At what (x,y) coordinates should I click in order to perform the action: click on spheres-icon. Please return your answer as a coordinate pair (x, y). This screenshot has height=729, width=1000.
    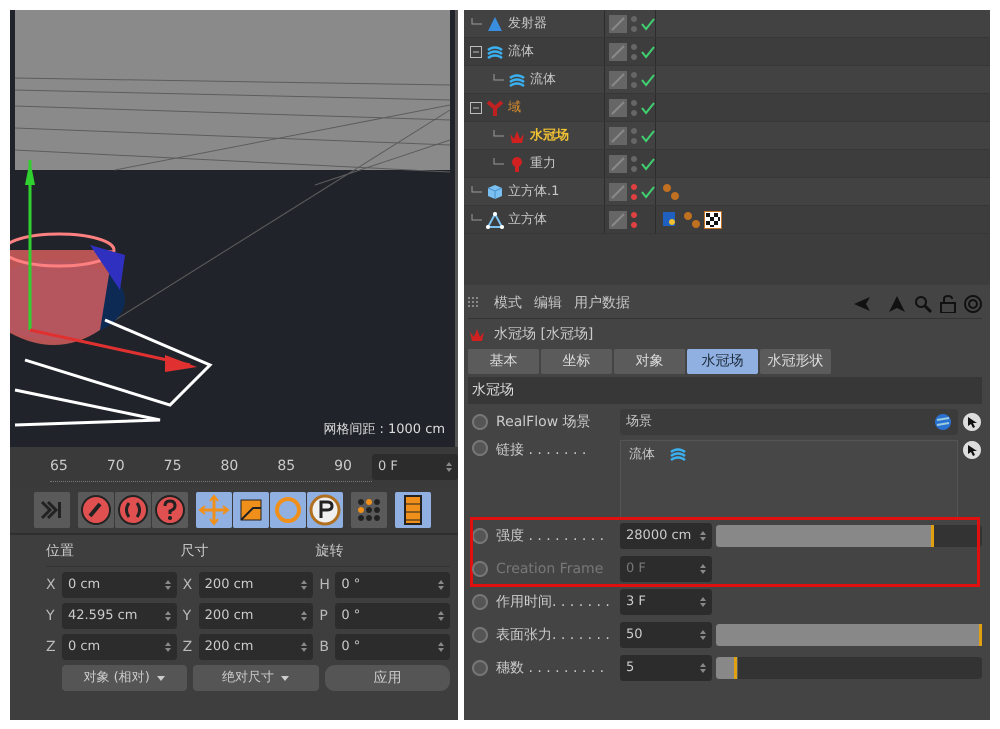
    Looking at the image, I should click on (671, 191).